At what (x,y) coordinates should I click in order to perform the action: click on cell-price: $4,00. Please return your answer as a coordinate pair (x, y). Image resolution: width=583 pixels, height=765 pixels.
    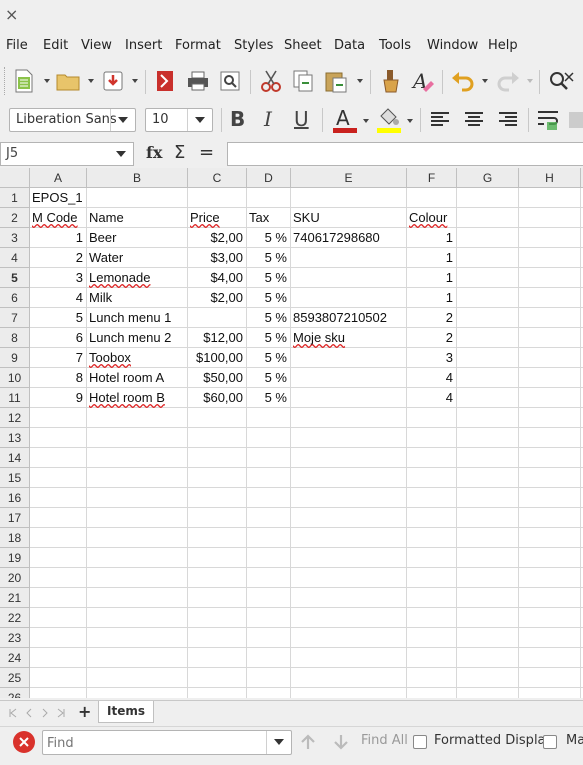
    Looking at the image, I should click on (215, 278).